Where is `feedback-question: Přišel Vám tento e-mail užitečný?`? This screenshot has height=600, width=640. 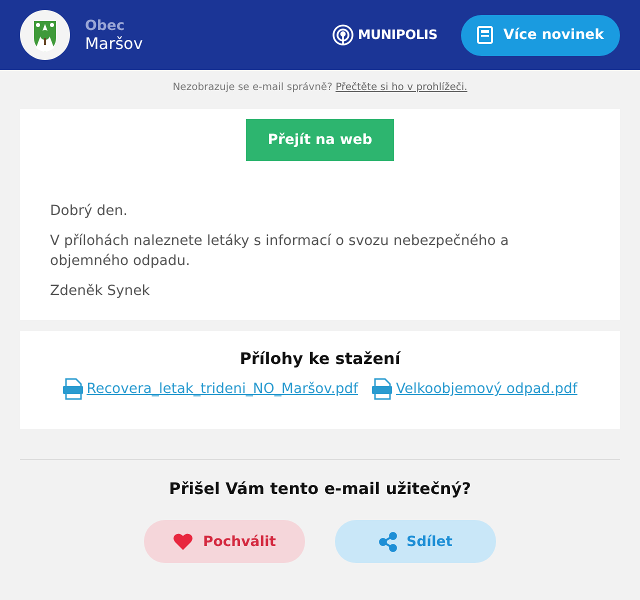
feedback-question: Přišel Vám tento e-mail užitečný? is located at coordinates (320, 488).